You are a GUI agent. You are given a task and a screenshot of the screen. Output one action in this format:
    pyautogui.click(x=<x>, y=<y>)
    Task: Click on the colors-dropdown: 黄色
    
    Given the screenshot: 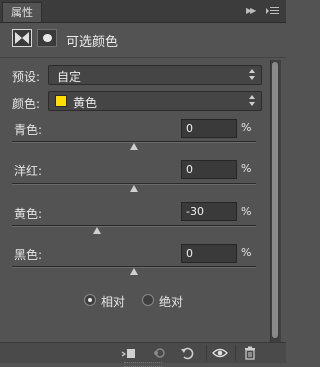 What is the action you would take?
    pyautogui.click(x=155, y=101)
    